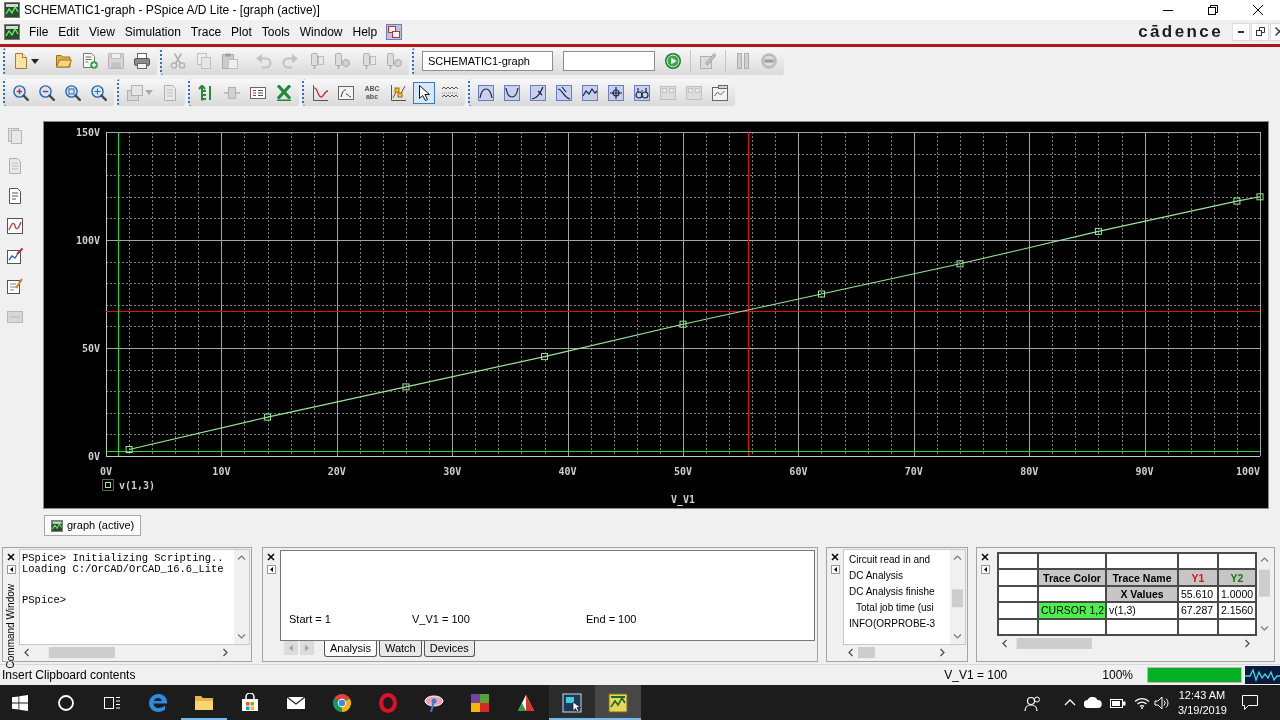 This screenshot has width=1280, height=720. I want to click on note-pencil-icon, so click(15, 286).